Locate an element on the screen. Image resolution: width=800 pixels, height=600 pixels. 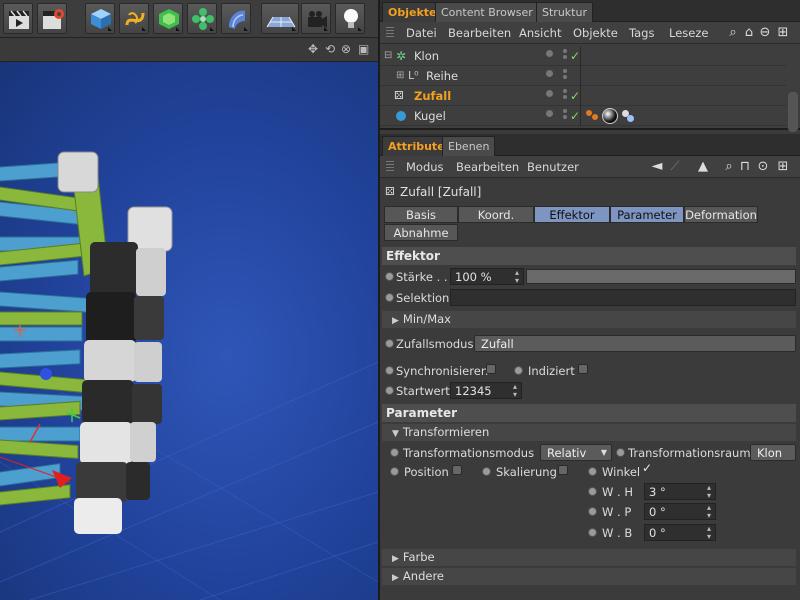
forward-arrow-icon: ⟋ is located at coordinates (675, 166).